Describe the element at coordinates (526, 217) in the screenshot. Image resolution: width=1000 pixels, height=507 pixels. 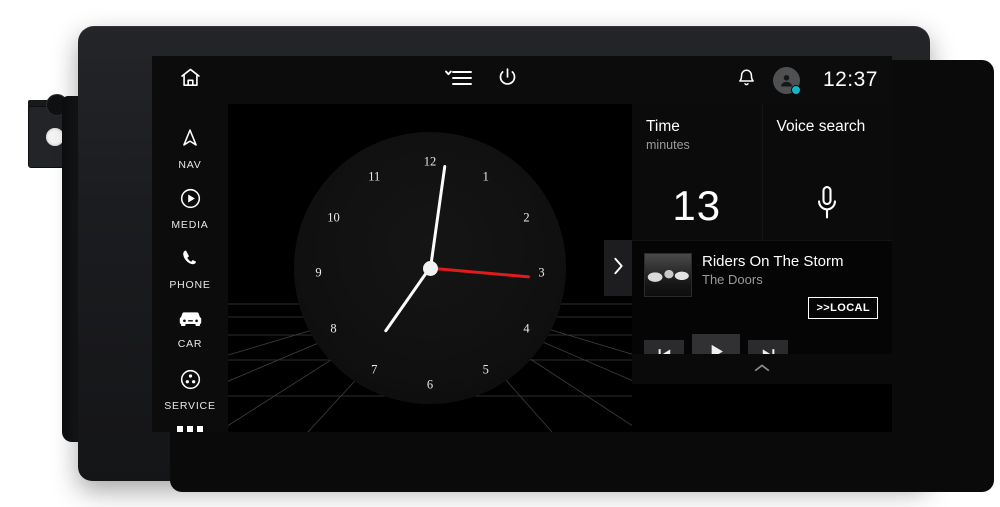
I see `clock-numeral: 2` at that location.